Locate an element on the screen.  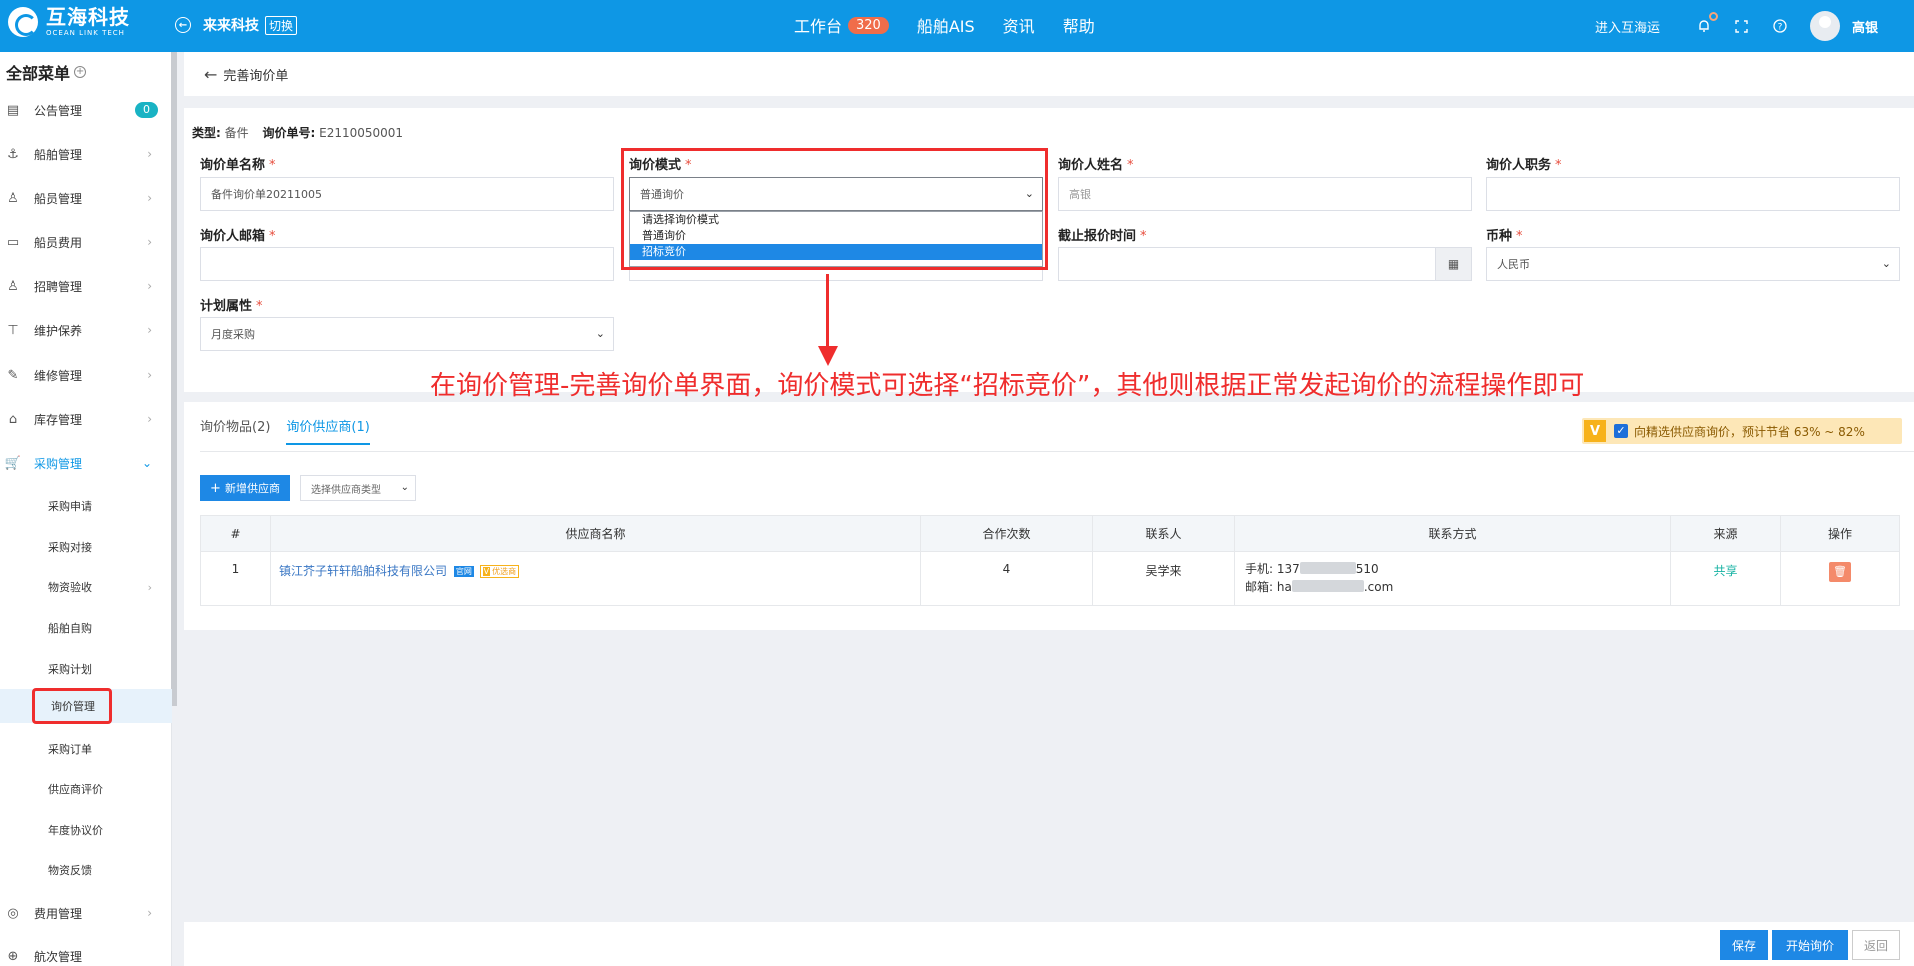
sidebar-item-recruit: ♙ 招聘管理 › is located at coordinates (86, 286).